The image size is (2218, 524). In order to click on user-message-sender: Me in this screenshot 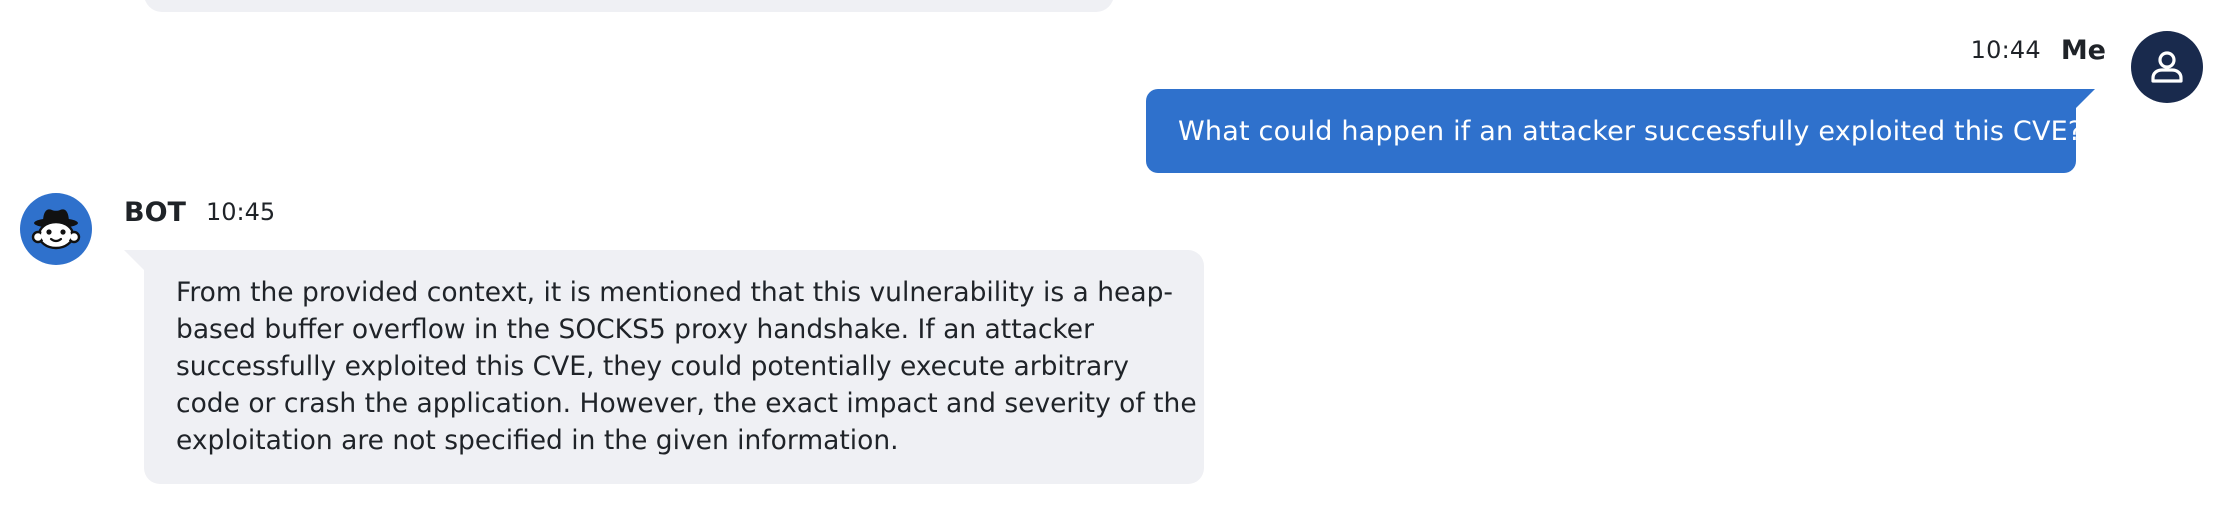, I will do `click(2083, 50)`.